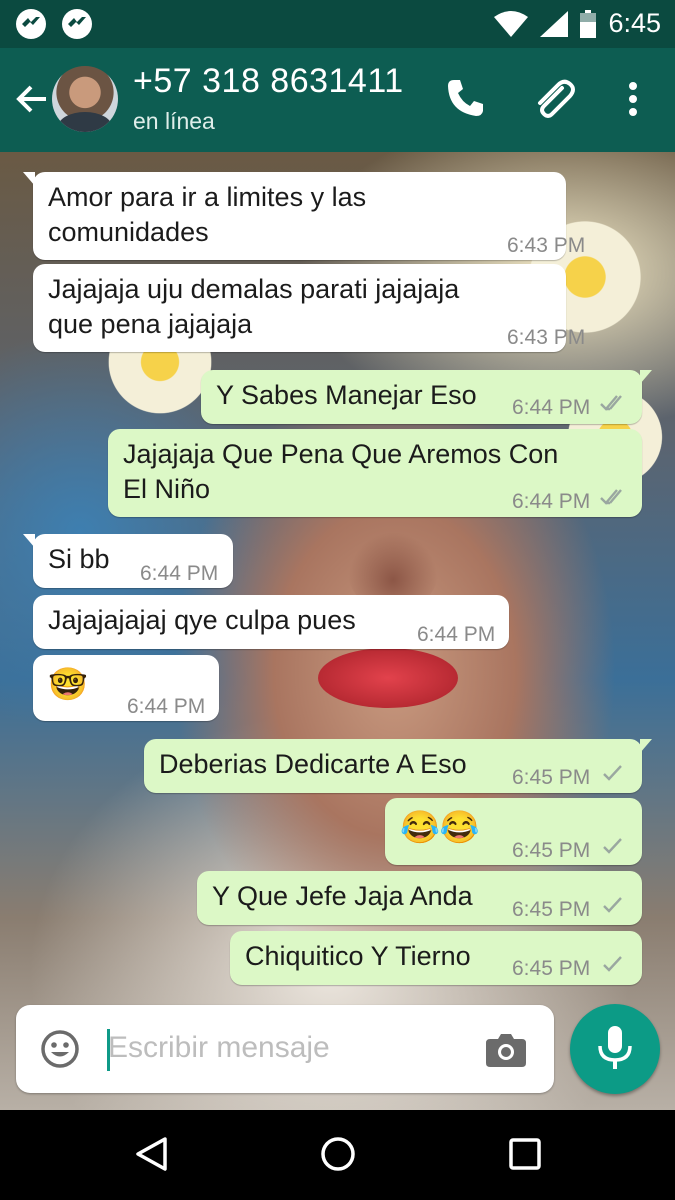 Image resolution: width=675 pixels, height=1200 pixels. I want to click on paperclip-icon, so click(554, 100).